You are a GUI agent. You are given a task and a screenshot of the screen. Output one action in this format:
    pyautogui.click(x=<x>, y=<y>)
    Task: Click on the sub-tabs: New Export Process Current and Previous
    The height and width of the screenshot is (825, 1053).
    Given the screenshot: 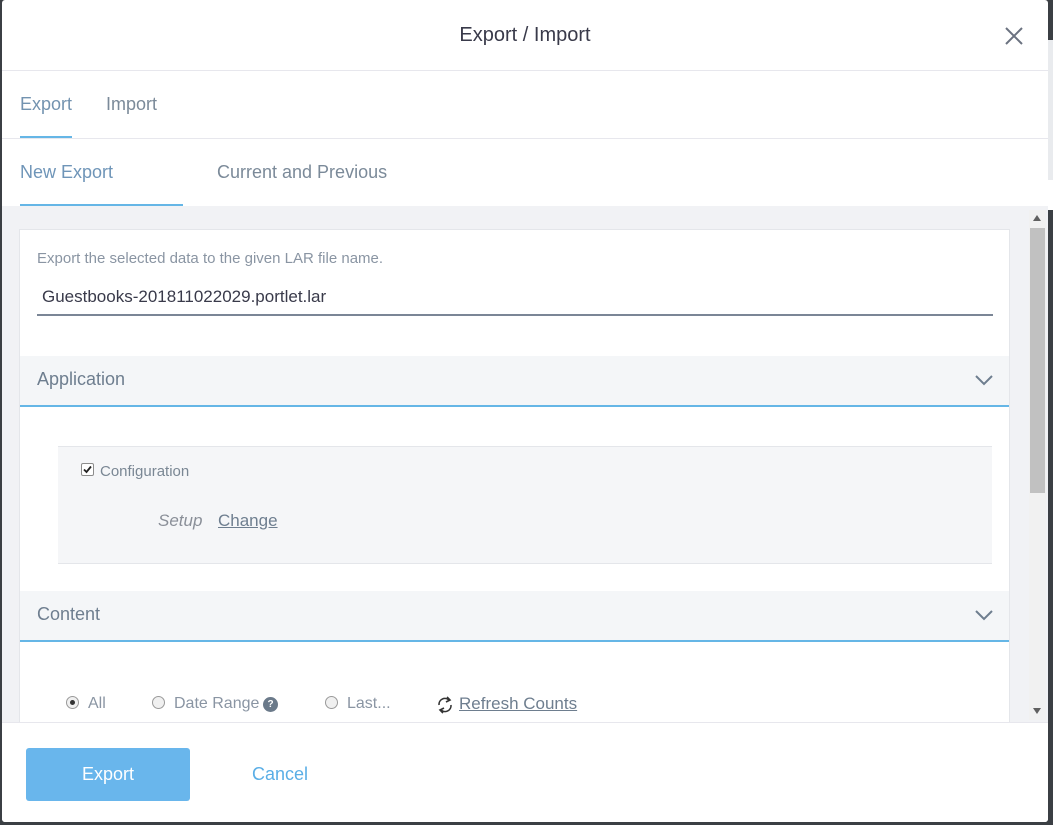 What is the action you would take?
    pyautogui.click(x=525, y=193)
    